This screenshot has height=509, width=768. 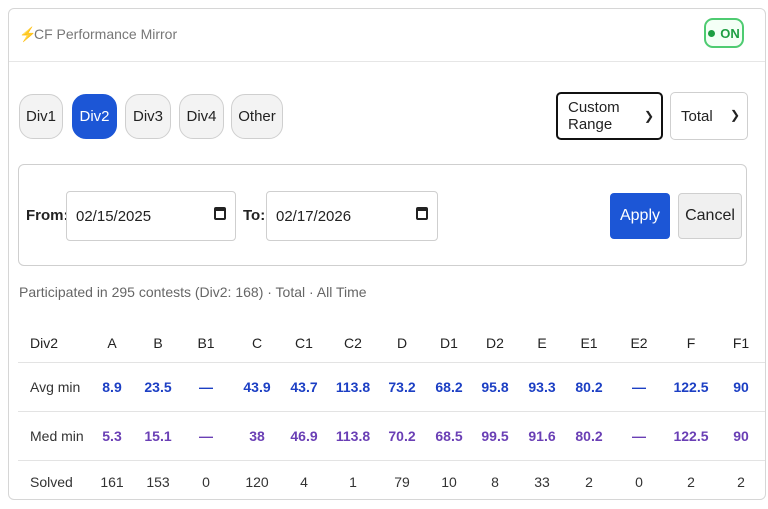 I want to click on to-label: To:, so click(x=254, y=215).